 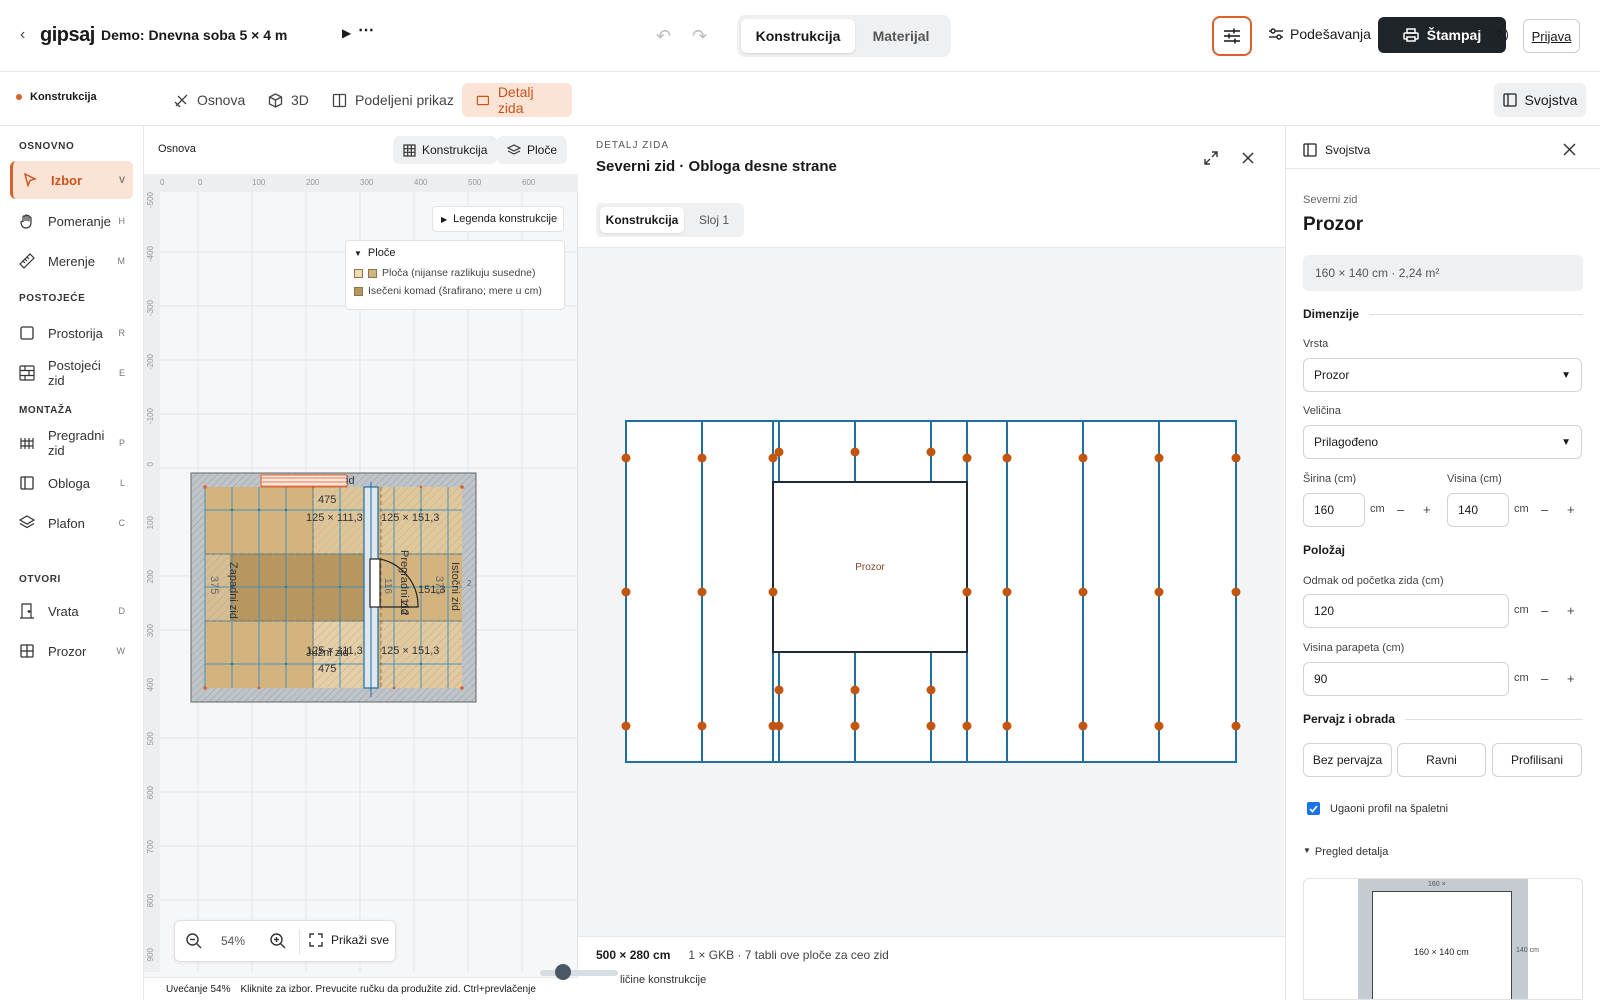 What do you see at coordinates (1544, 509) in the screenshot?
I see `height-decrement: –` at bounding box center [1544, 509].